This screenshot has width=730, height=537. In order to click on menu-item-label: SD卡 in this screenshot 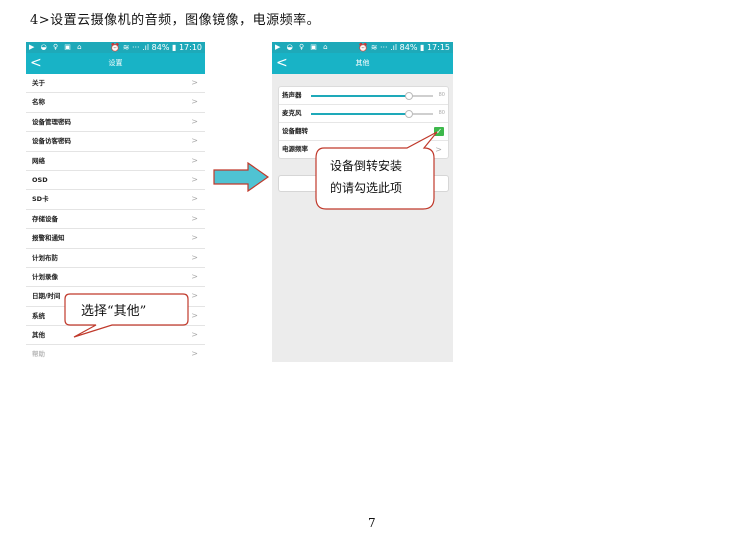, I will do `click(40, 199)`.